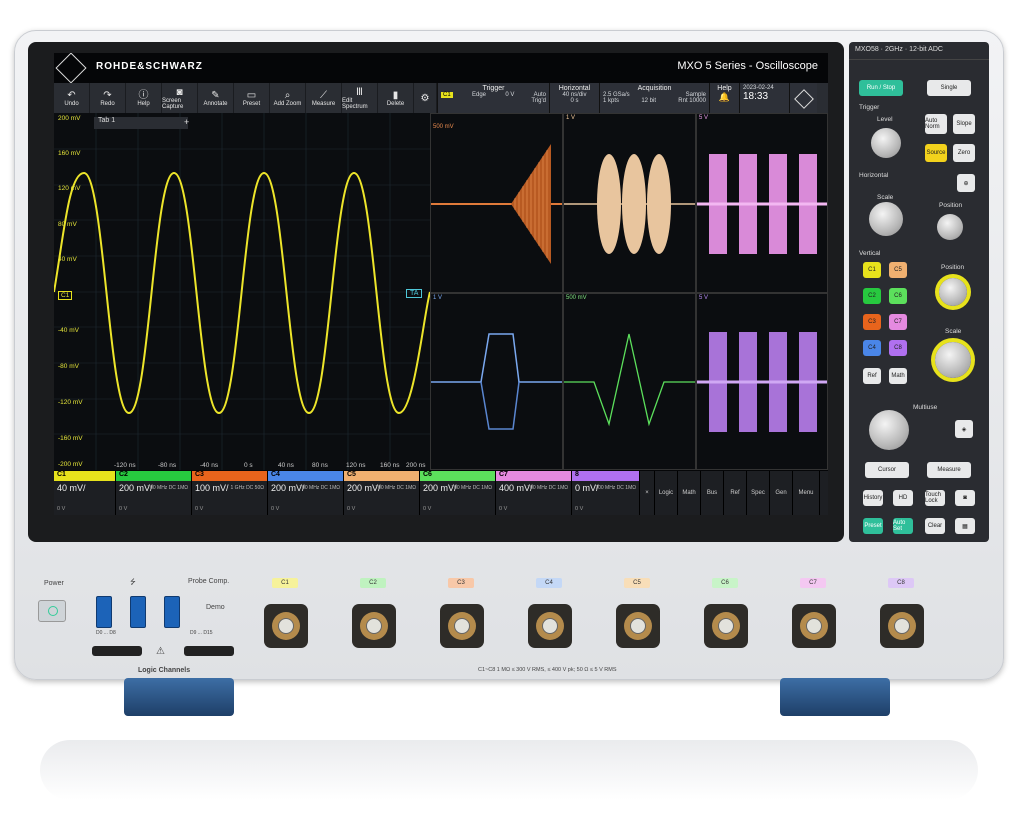 This screenshot has height=840, width=1018. I want to click on ch4-button: C4, so click(872, 348).